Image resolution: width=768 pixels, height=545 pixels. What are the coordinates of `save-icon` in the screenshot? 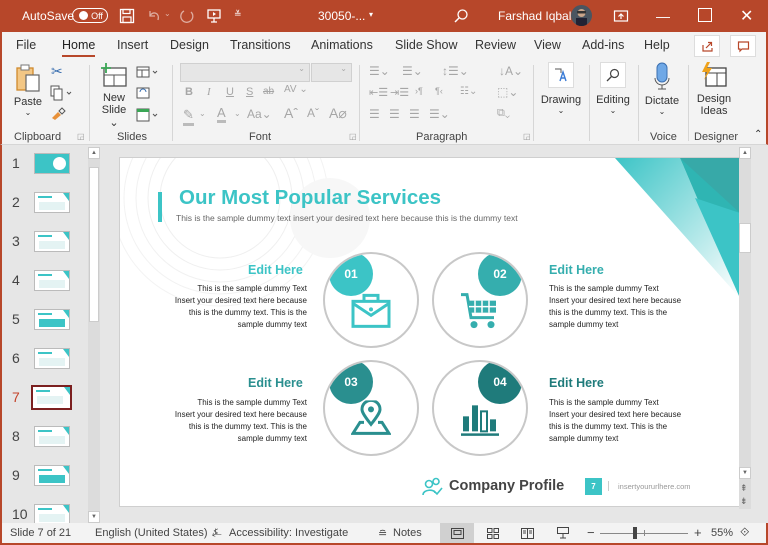 It's located at (127, 16).